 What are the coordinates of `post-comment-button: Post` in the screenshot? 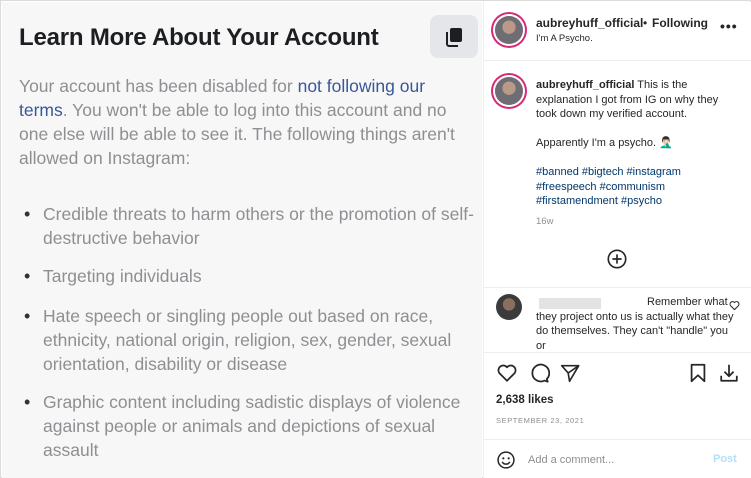 It's located at (725, 459).